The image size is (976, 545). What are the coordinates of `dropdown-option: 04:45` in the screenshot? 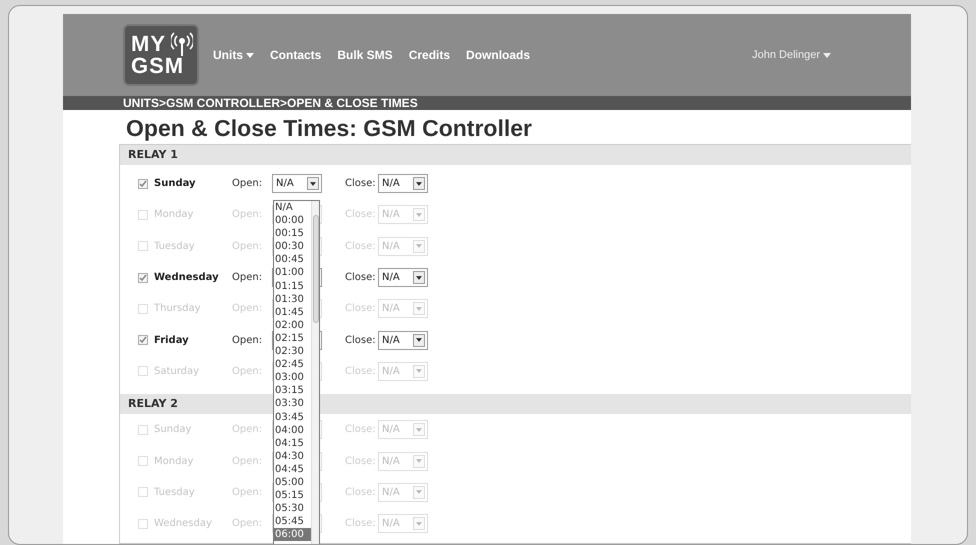 It's located at (293, 469).